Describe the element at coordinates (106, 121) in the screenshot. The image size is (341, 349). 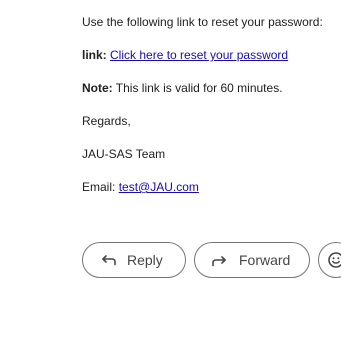
I see `regards-text: Regards,` at that location.